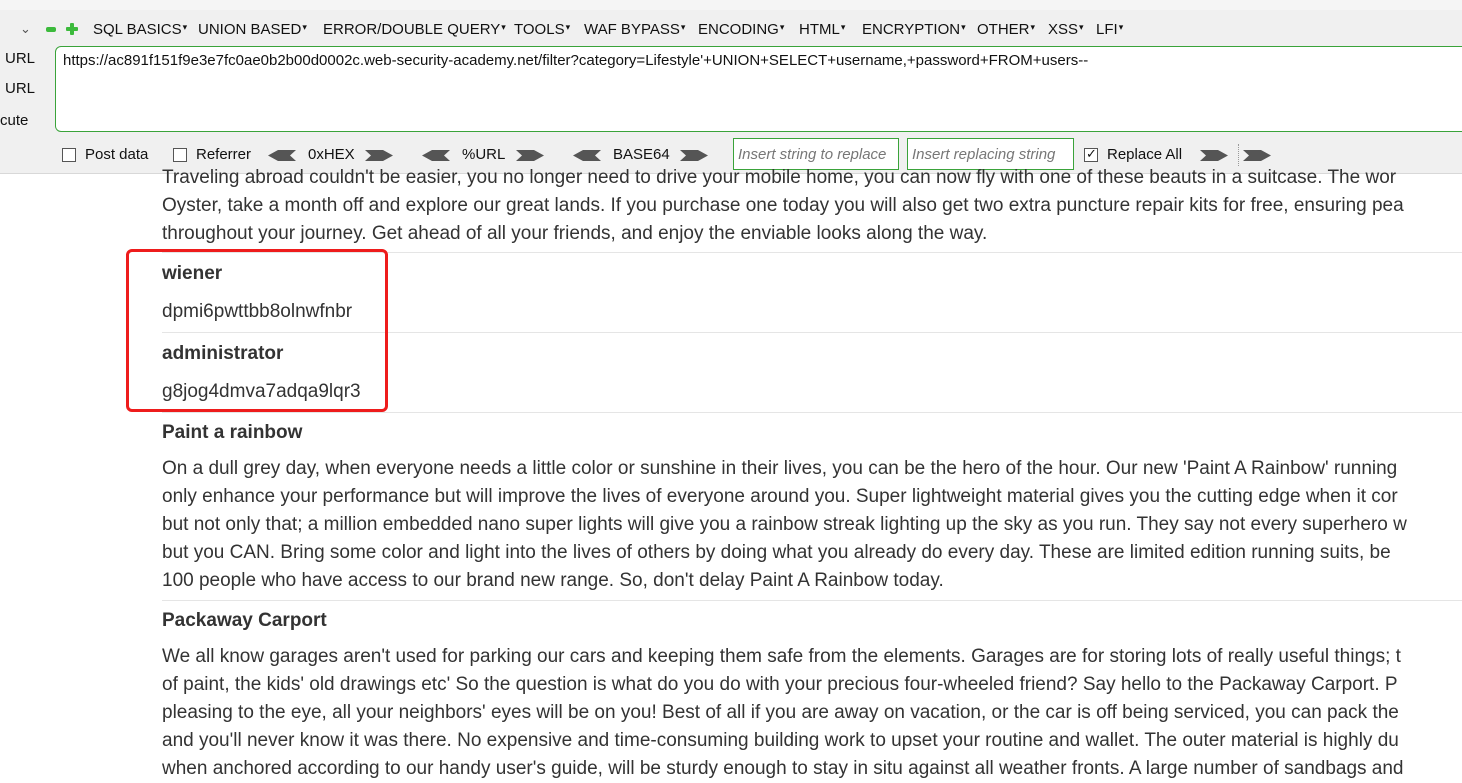 This screenshot has width=1462, height=783. Describe the element at coordinates (1091, 154) in the screenshot. I see `replace-all-checkbox` at that location.